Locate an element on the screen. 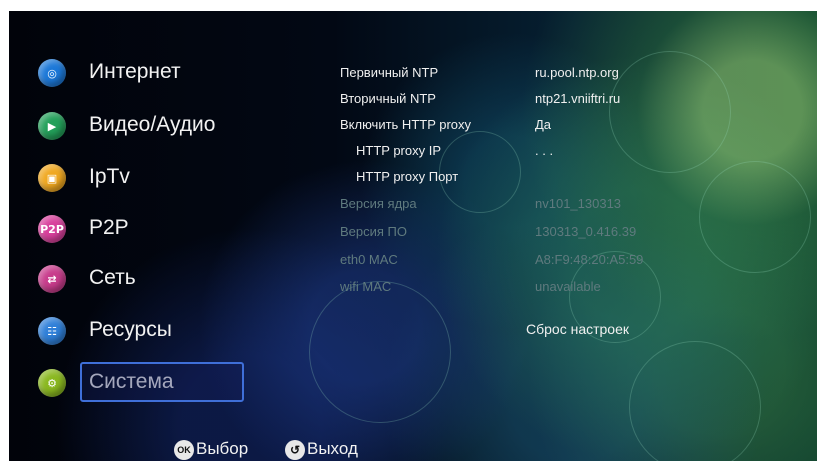 The height and width of the screenshot is (472, 825). sidebar-item-5: ☷ Ресурсы is located at coordinates (164, 333).